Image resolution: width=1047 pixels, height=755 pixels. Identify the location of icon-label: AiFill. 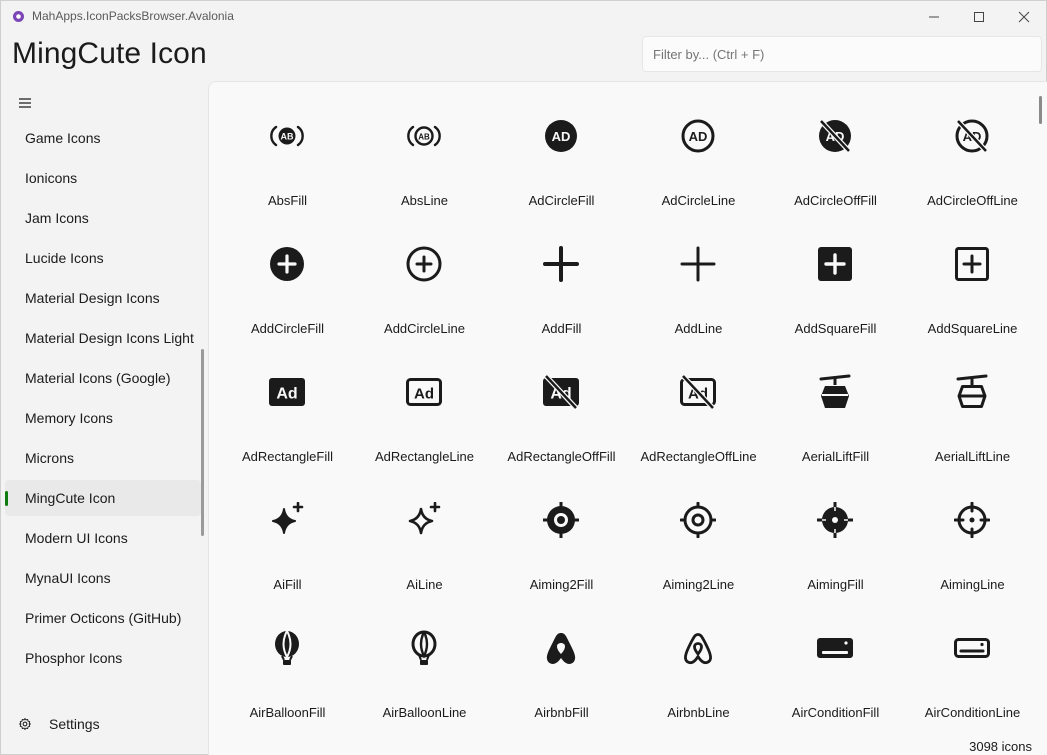
(287, 584).